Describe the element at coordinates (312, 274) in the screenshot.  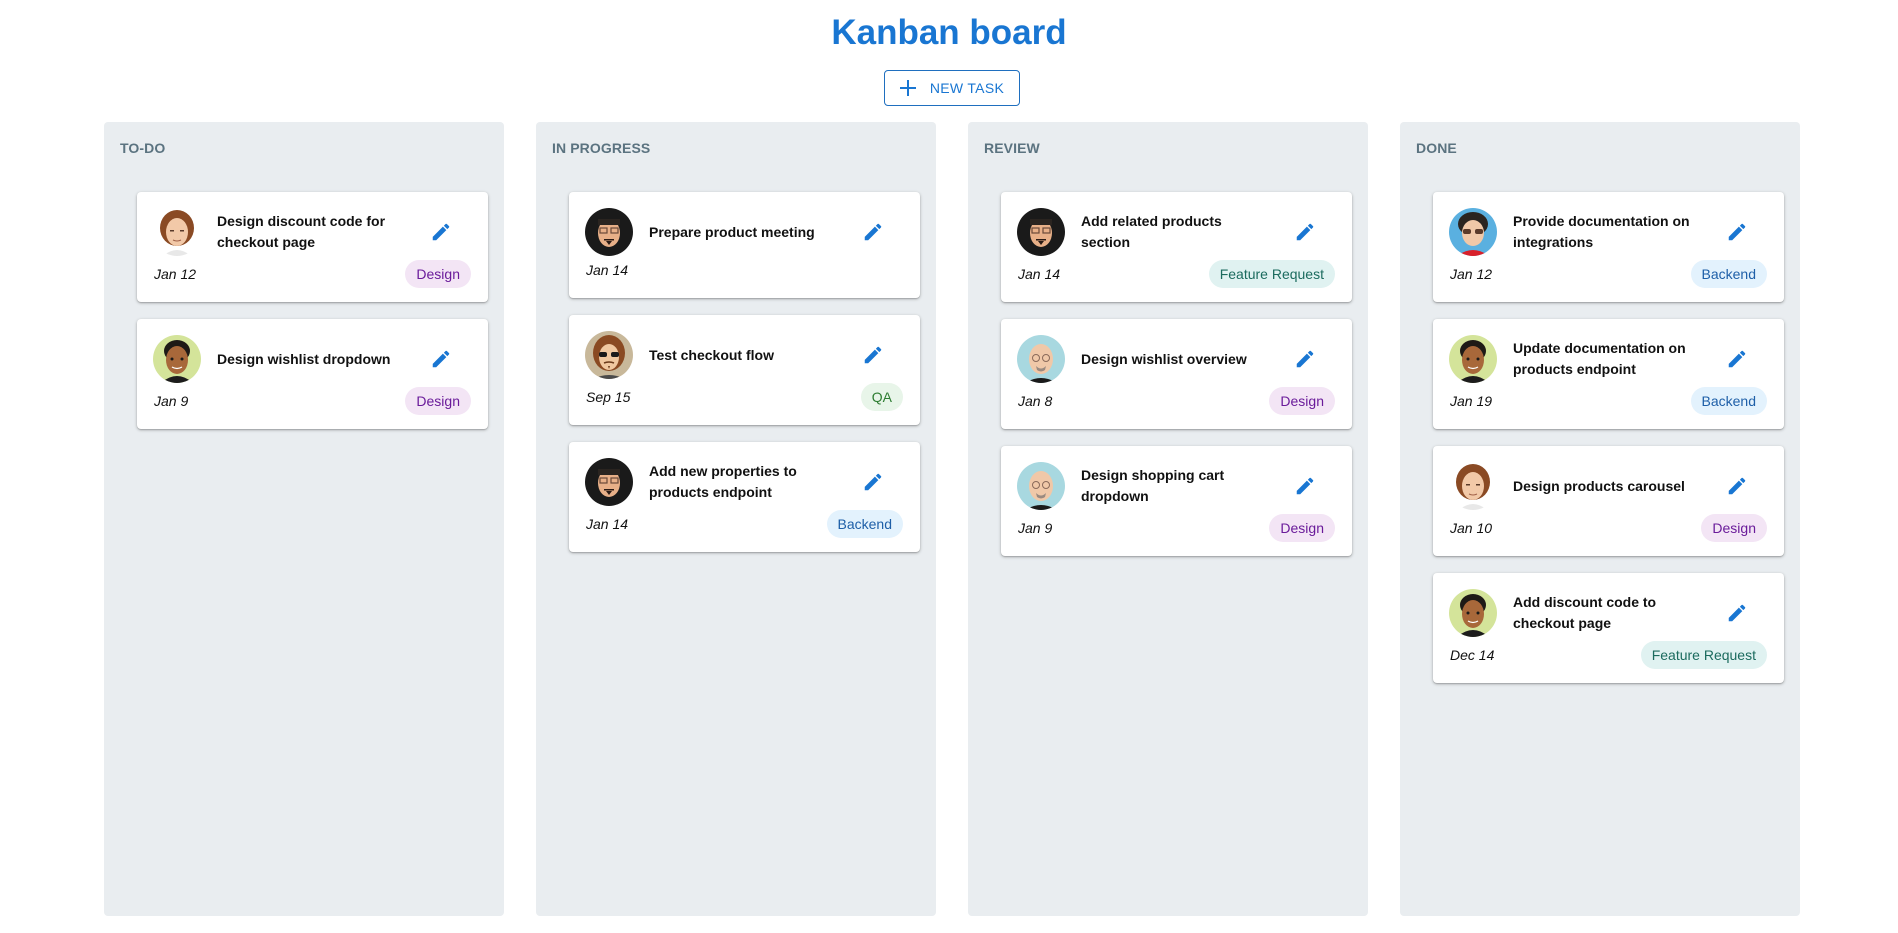
I see `card-footer: Jan 12 Design` at that location.